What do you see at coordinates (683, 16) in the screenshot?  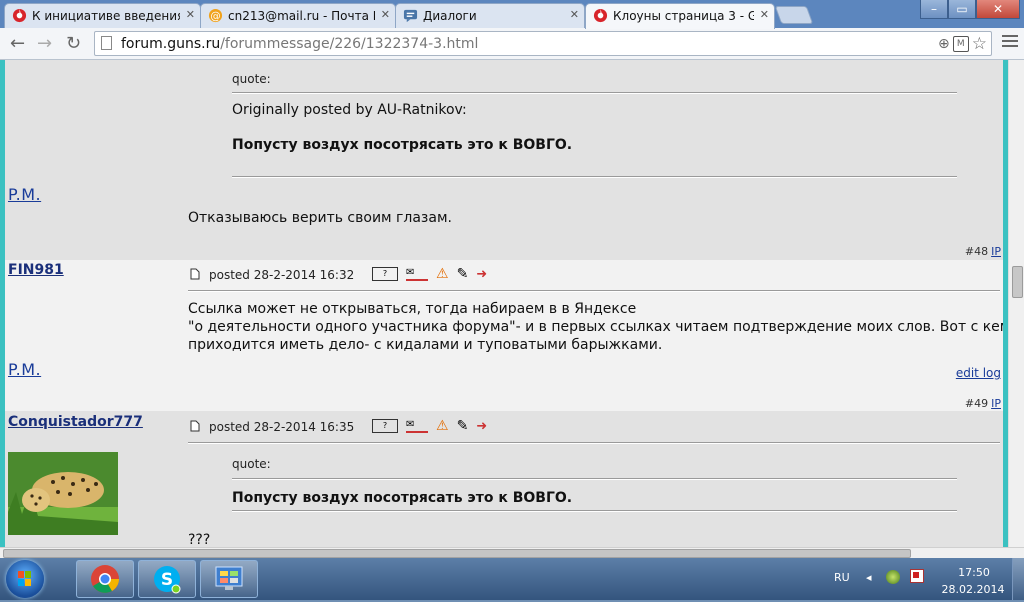 I see `tab-title: Клоуны страница 3 - Gun` at bounding box center [683, 16].